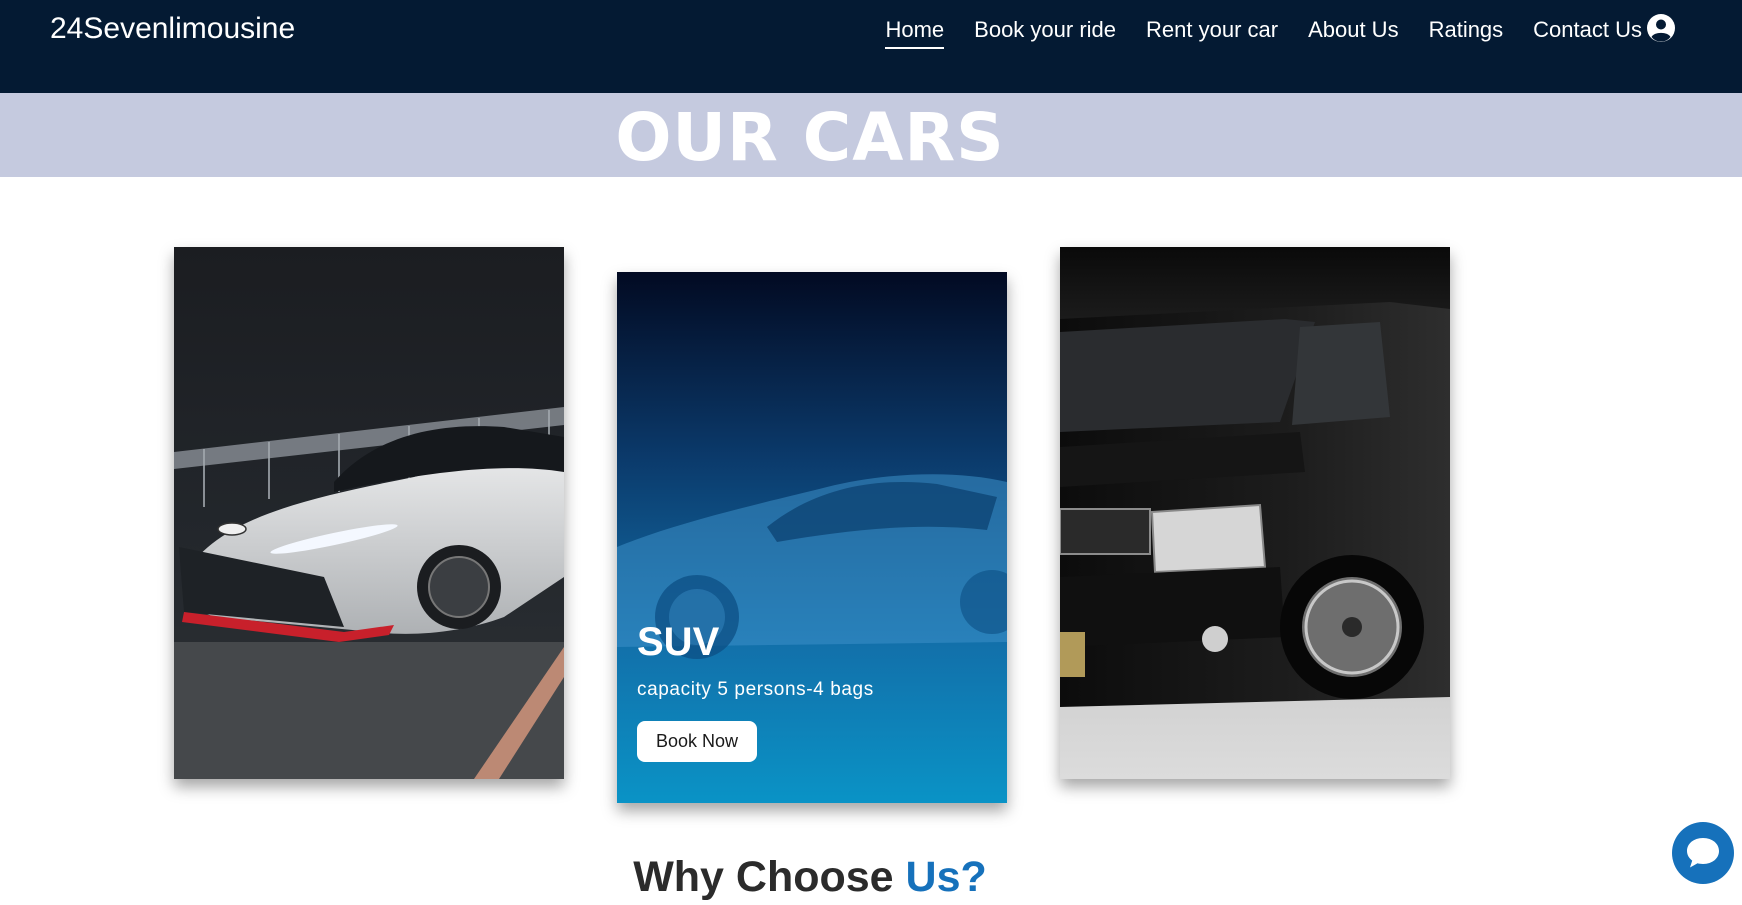 This screenshot has height=905, width=1742. I want to click on nav-link-book-your-ride: Book your ride, so click(1045, 33).